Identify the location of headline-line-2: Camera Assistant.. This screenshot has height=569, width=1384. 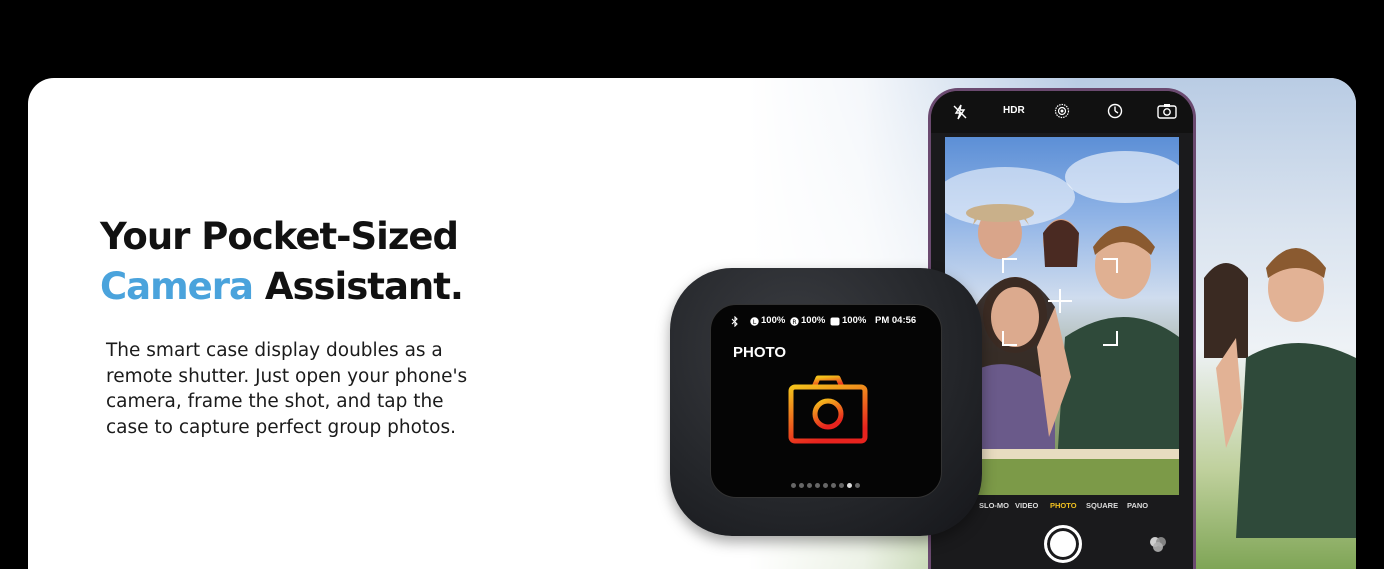
(310, 287).